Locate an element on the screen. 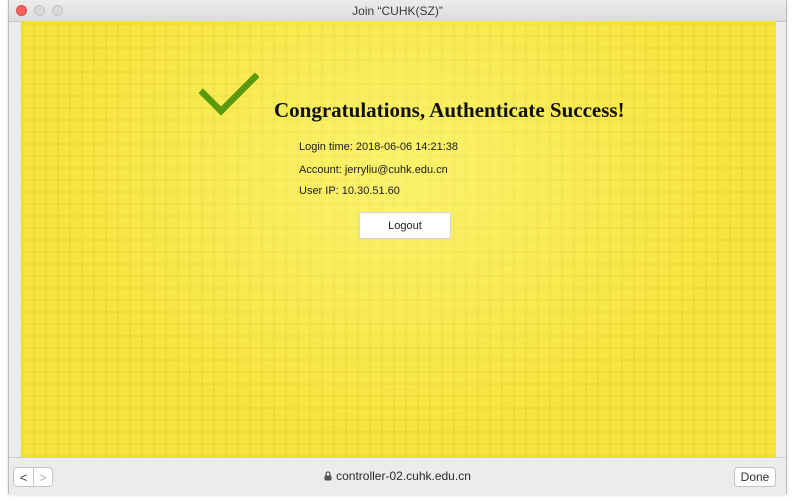 The width and height of the screenshot is (795, 501). zoom-window-button is located at coordinates (57, 10).